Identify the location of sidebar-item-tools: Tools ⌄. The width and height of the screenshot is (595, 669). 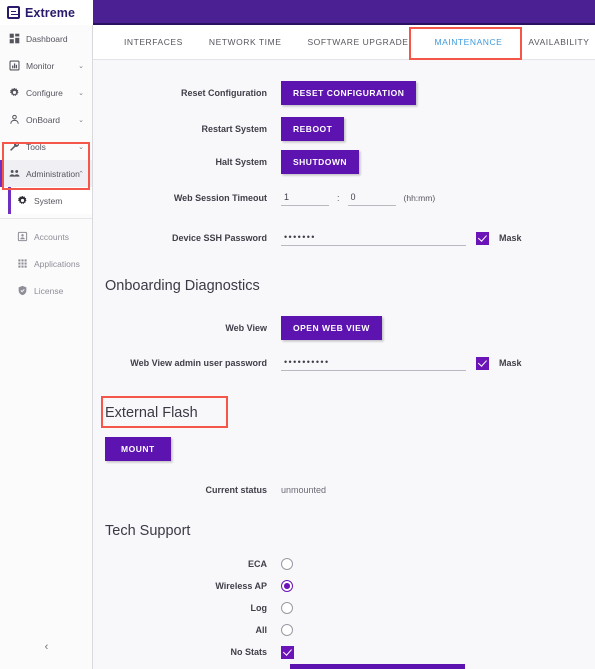
(46, 146).